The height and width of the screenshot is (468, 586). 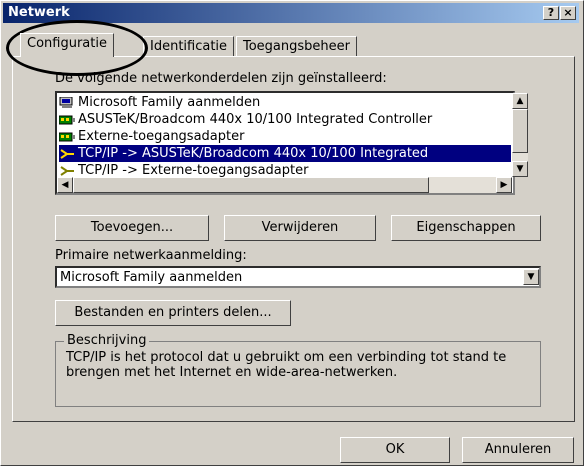 What do you see at coordinates (300, 228) in the screenshot?
I see `remove-button: Verwijderen` at bounding box center [300, 228].